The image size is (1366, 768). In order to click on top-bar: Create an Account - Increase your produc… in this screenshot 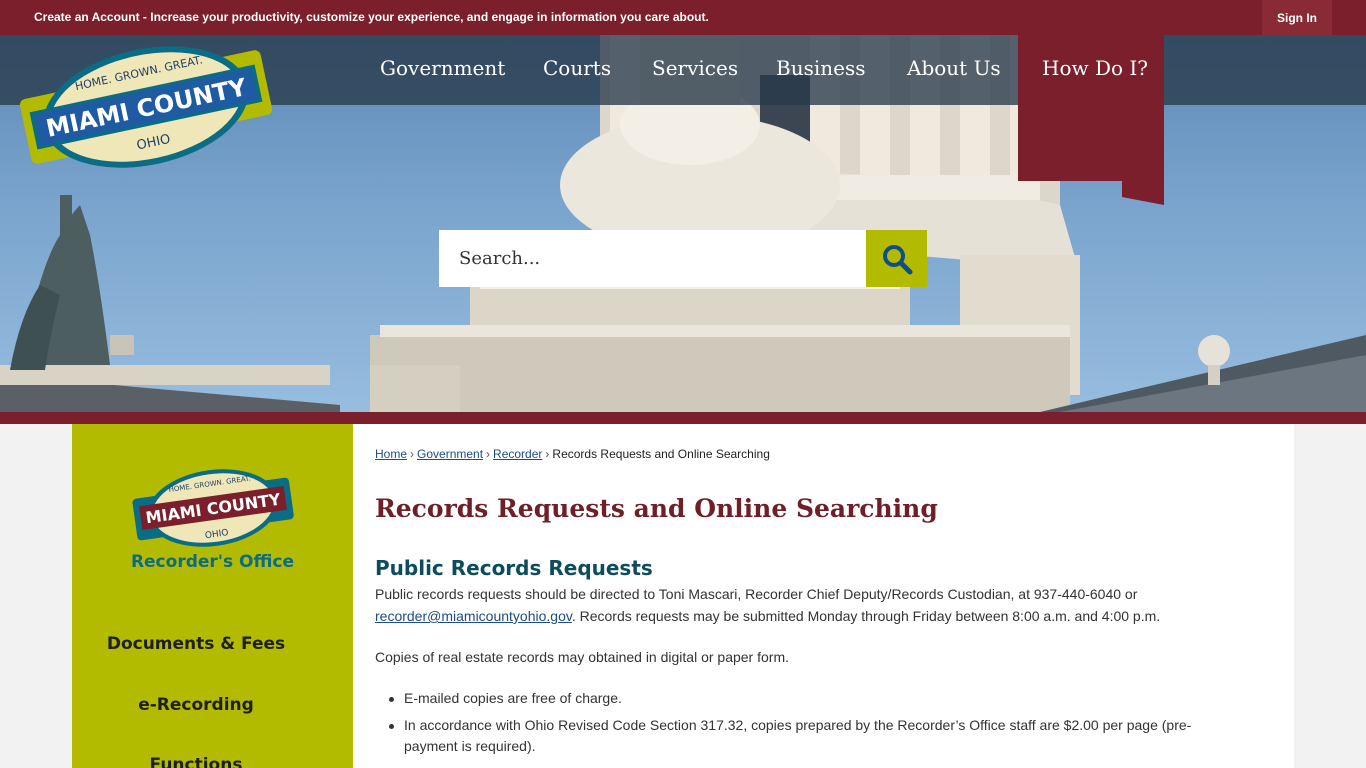, I will do `click(683, 17)`.